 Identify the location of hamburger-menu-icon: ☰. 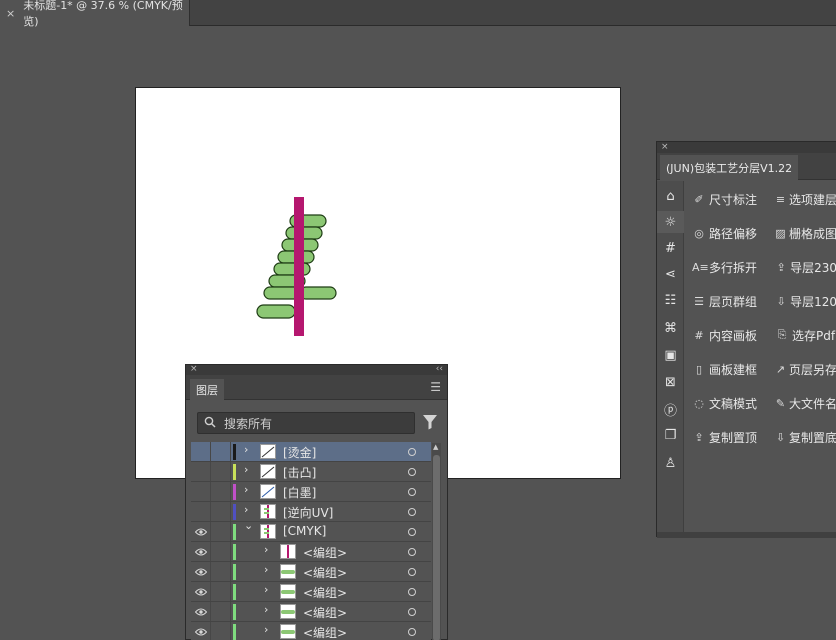
(435, 387).